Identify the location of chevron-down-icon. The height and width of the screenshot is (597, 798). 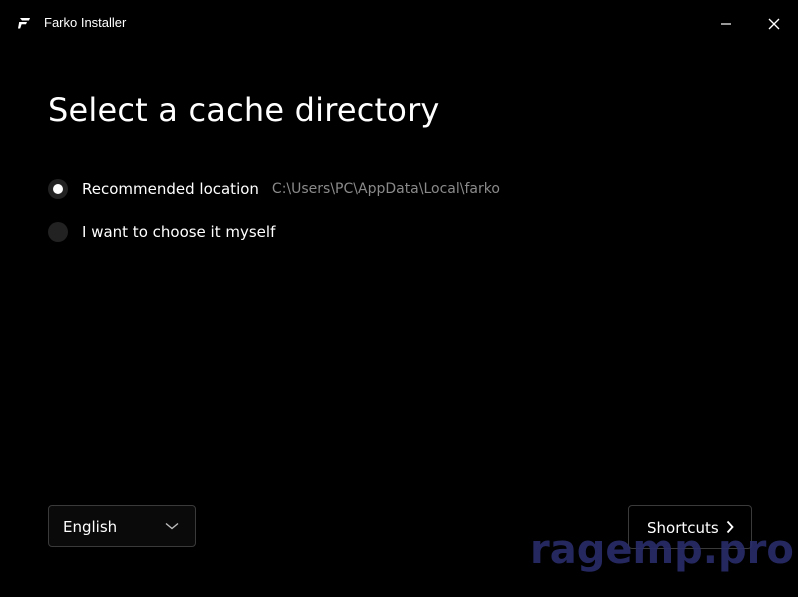
(172, 526).